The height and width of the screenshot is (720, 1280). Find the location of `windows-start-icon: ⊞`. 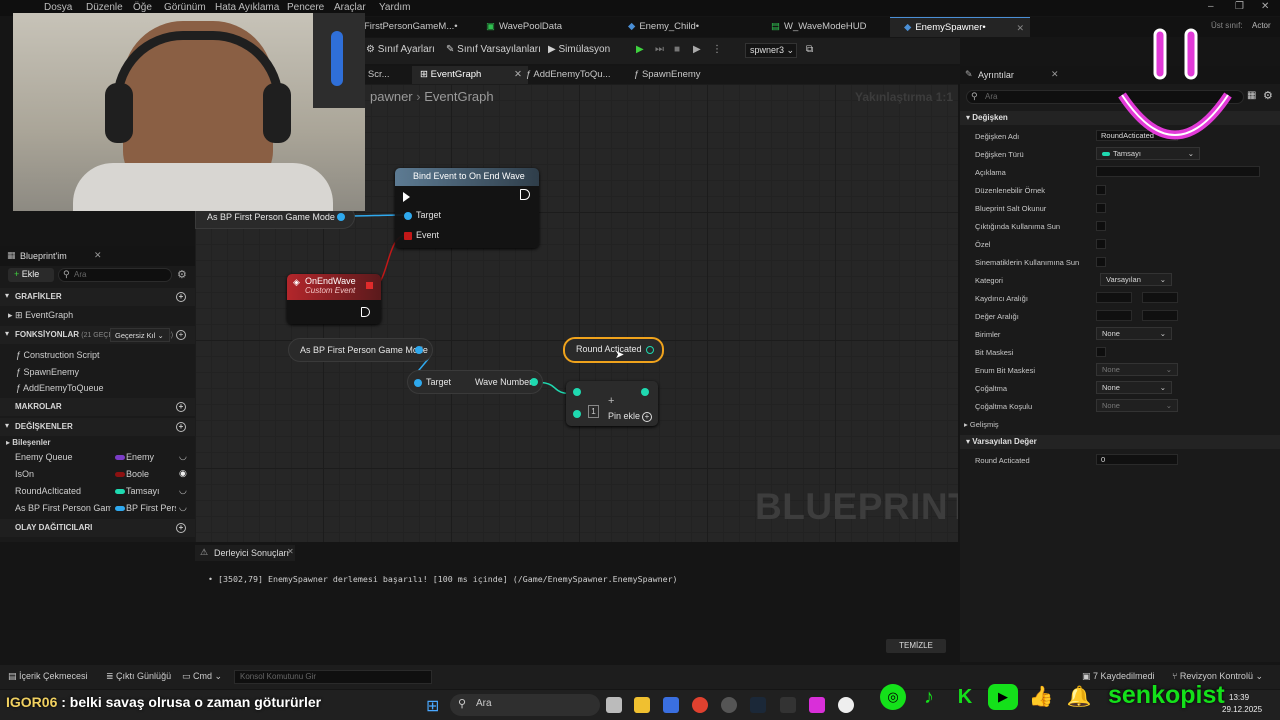

windows-start-icon: ⊞ is located at coordinates (432, 706).